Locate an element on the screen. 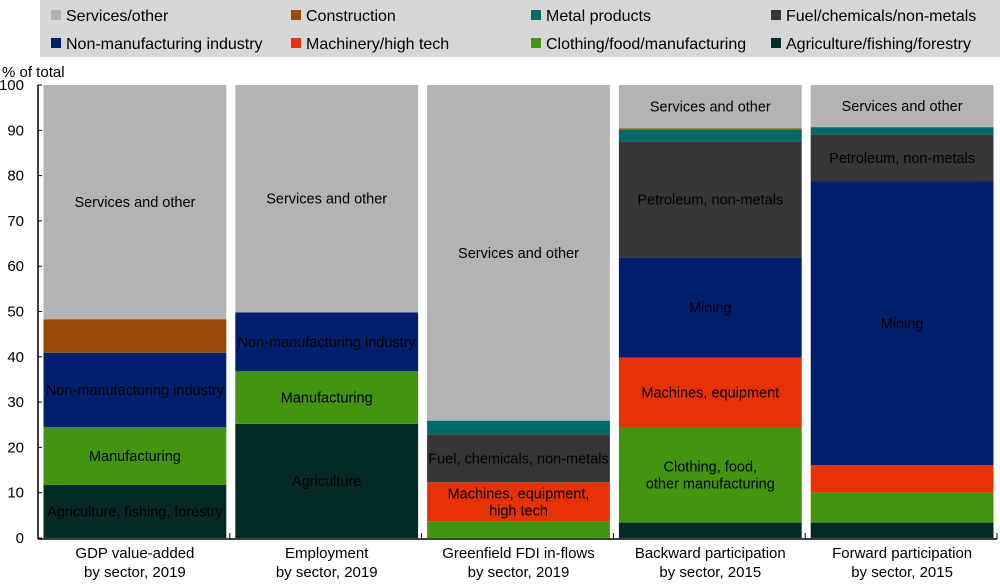  y-tick-label: 60 is located at coordinates (15, 266).